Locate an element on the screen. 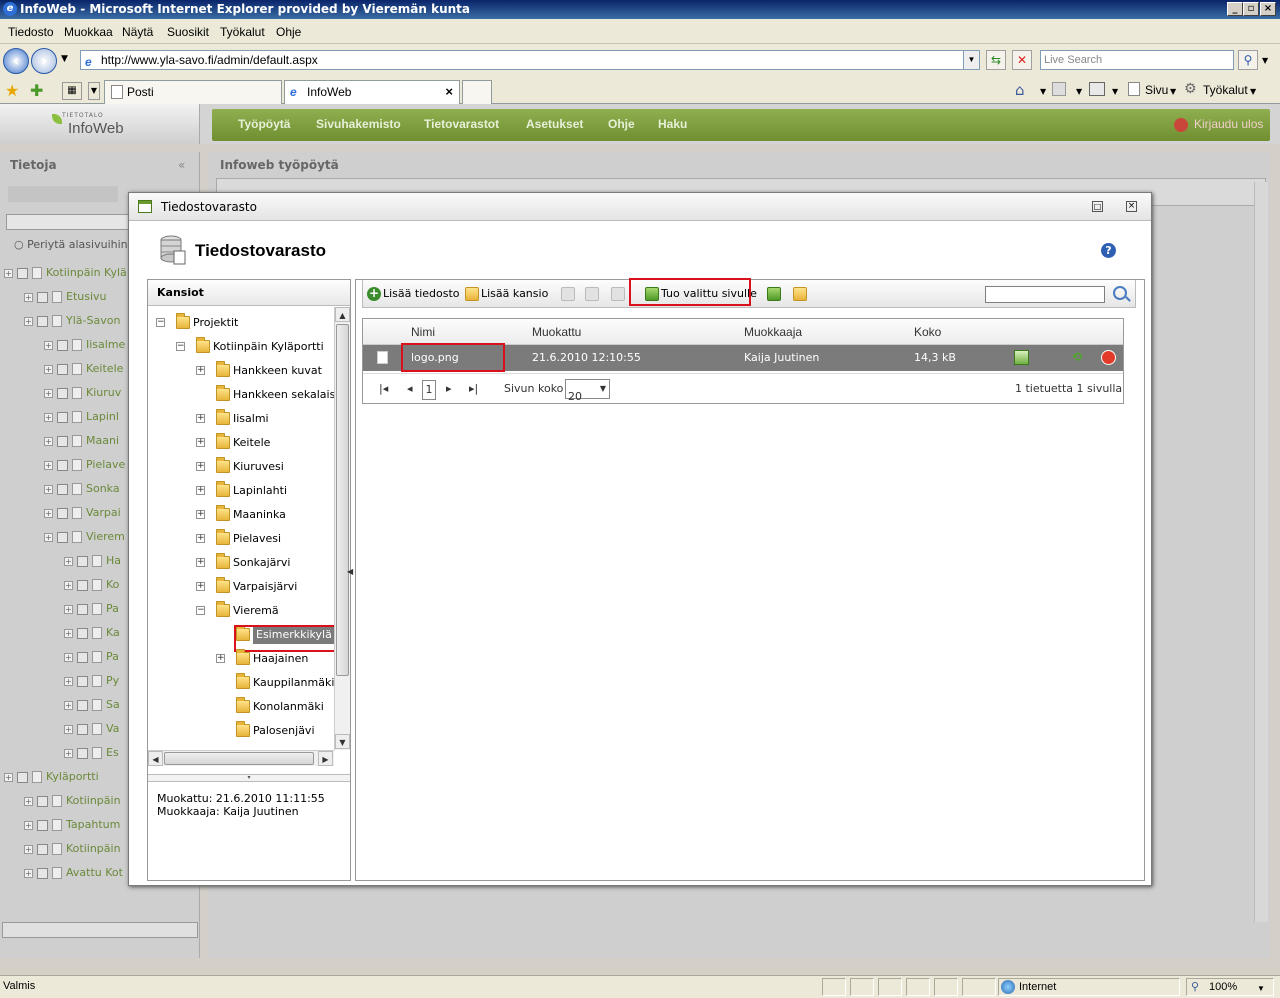  print-dropdown-icon: ▼ is located at coordinates (1115, 91).